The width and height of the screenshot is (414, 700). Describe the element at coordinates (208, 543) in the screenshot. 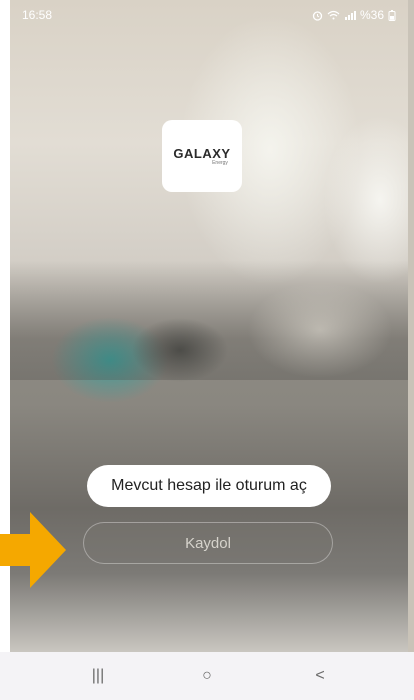

I see `signup-button: Kaydol` at that location.